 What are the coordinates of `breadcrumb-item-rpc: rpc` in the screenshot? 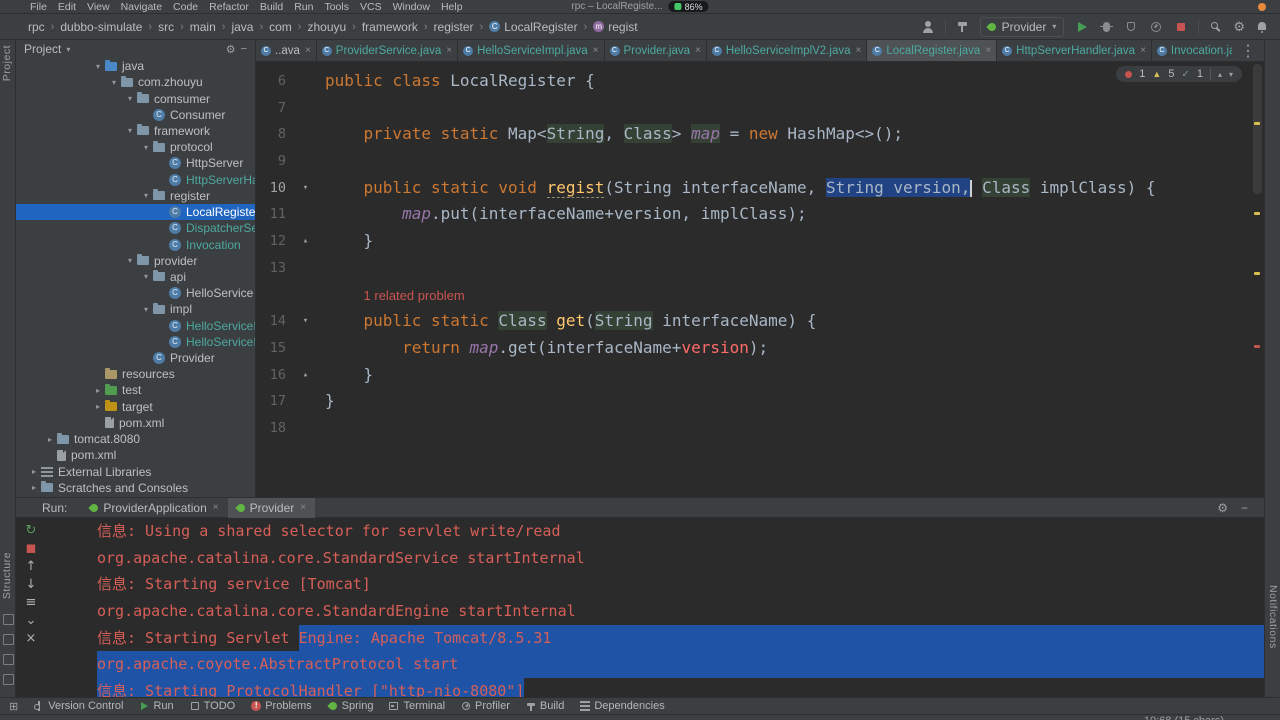 It's located at (36, 27).